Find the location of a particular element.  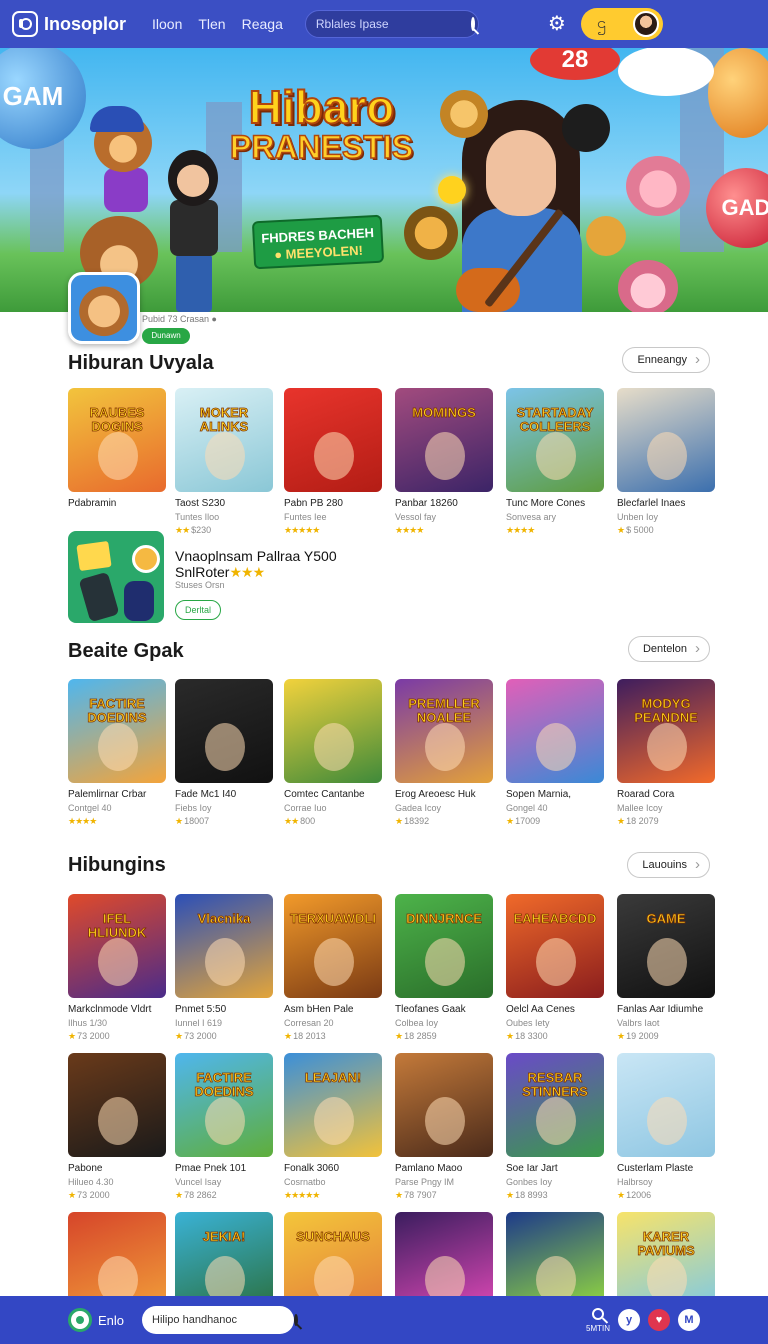

game-tile: RAUBES DOGINS is located at coordinates (117, 440).